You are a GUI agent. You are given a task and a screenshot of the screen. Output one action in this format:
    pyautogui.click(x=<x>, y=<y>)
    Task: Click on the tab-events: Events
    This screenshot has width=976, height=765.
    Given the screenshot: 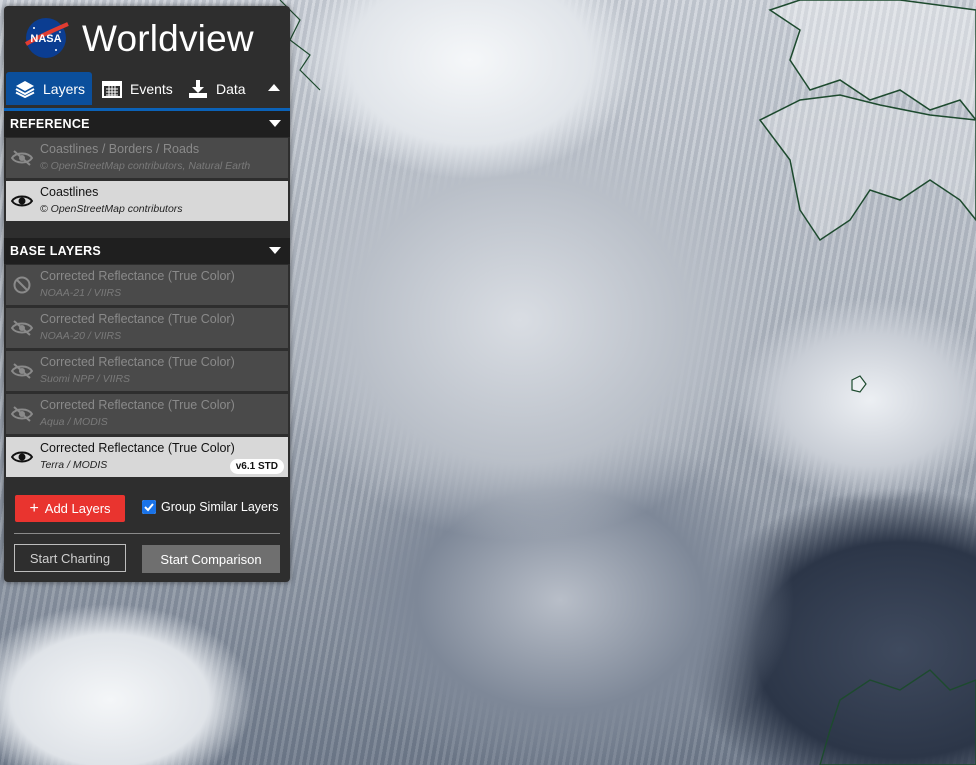 What is the action you would take?
    pyautogui.click(x=140, y=88)
    